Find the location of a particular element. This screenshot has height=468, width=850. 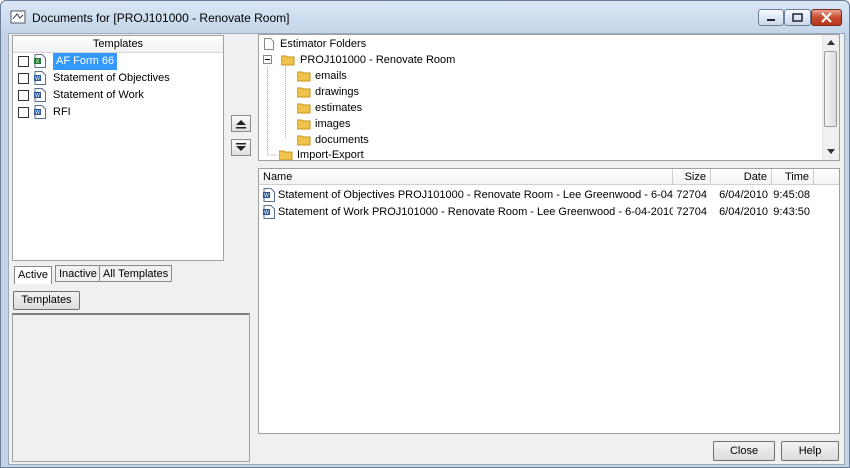

close-window-button is located at coordinates (826, 17).